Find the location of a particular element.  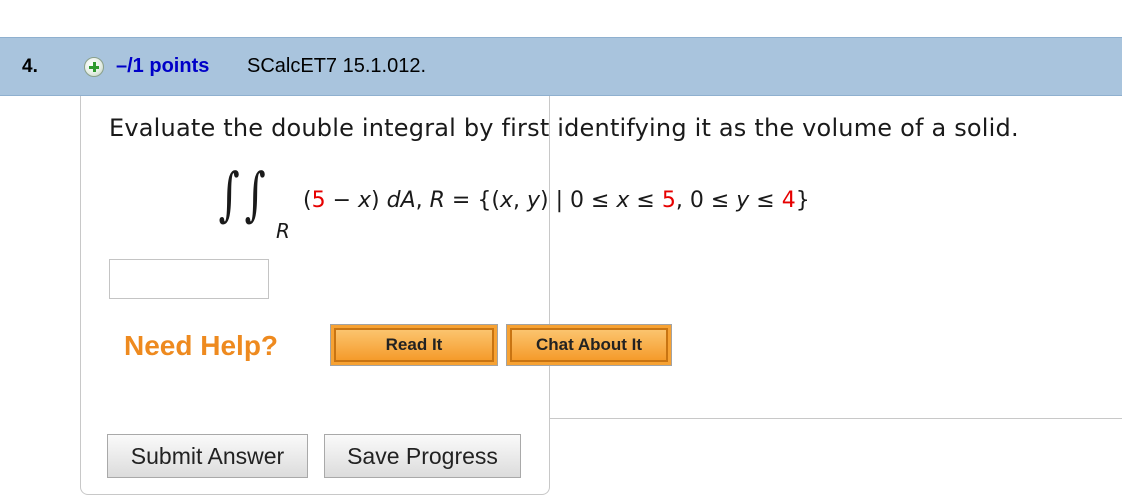

question-number: 4. is located at coordinates (30, 66).